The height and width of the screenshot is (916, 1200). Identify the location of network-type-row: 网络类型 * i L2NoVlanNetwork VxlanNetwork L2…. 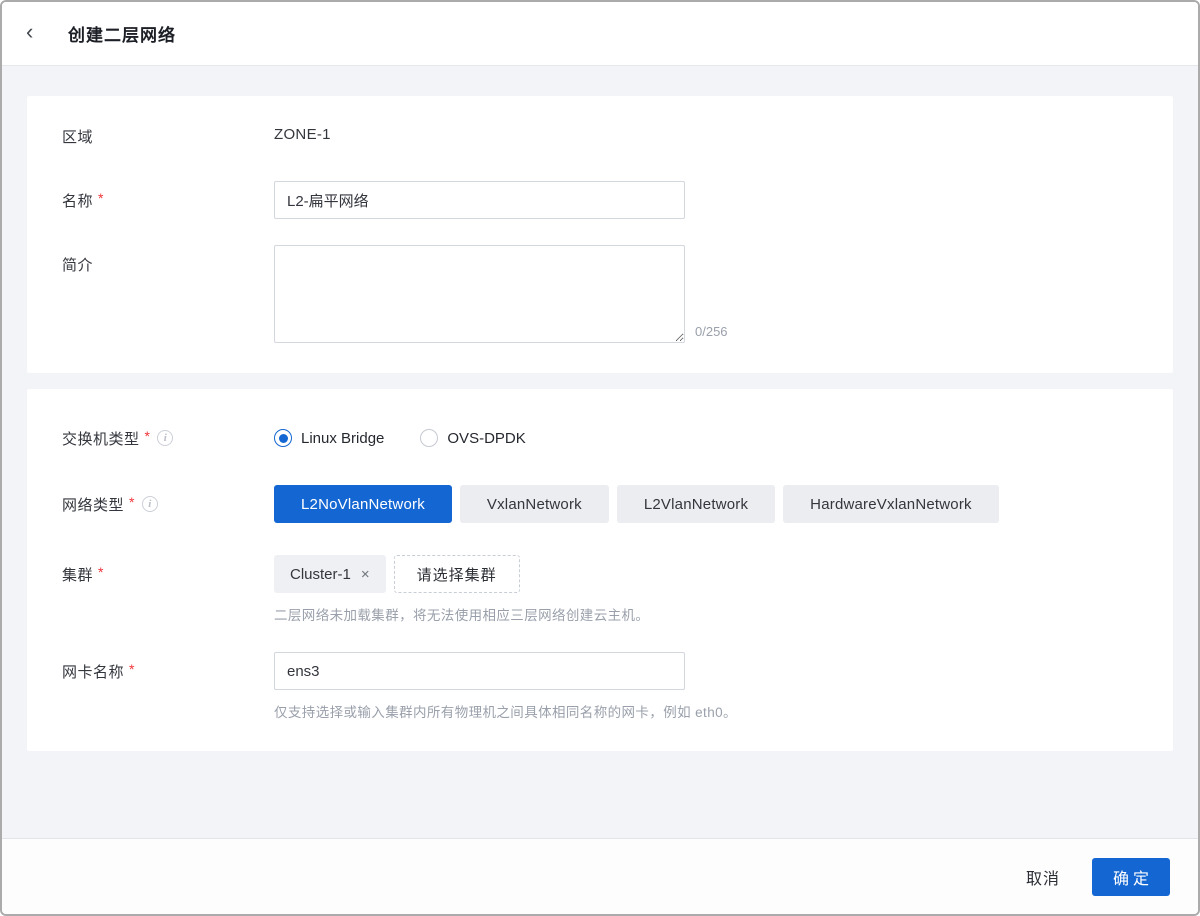
(617, 504).